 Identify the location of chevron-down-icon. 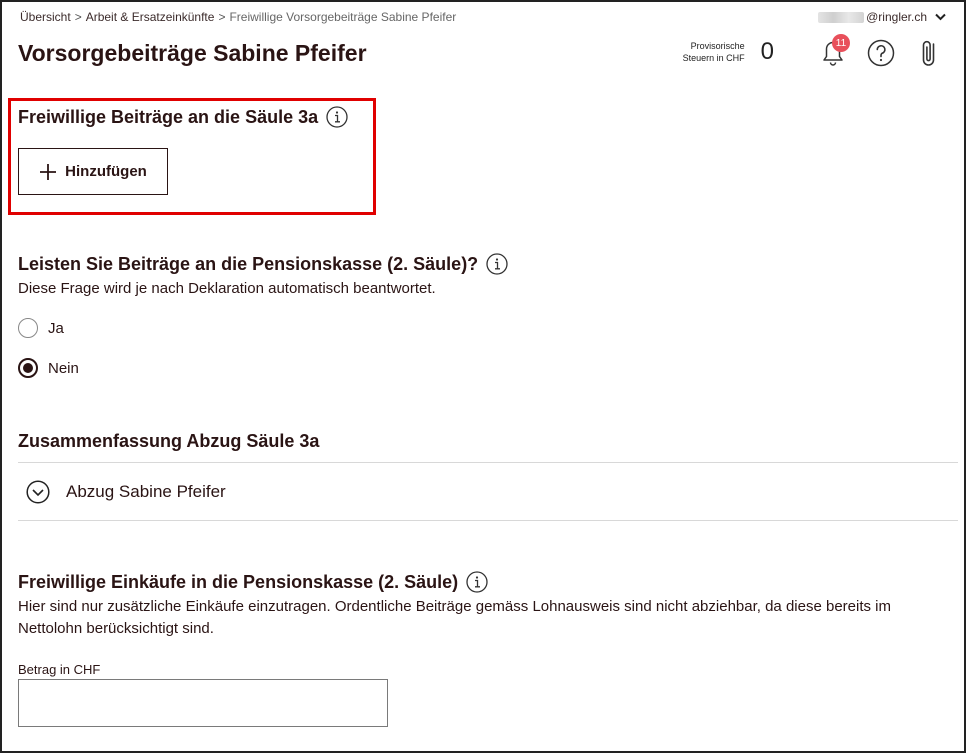
(940, 17).